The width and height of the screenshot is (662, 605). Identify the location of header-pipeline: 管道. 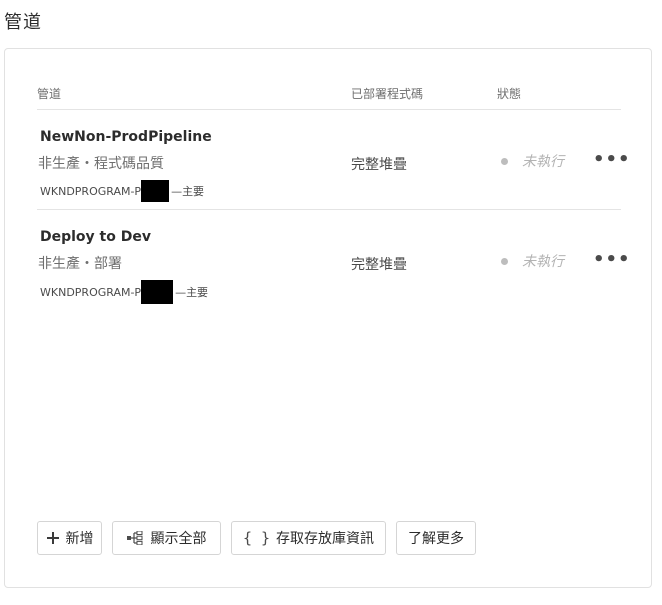
(49, 94).